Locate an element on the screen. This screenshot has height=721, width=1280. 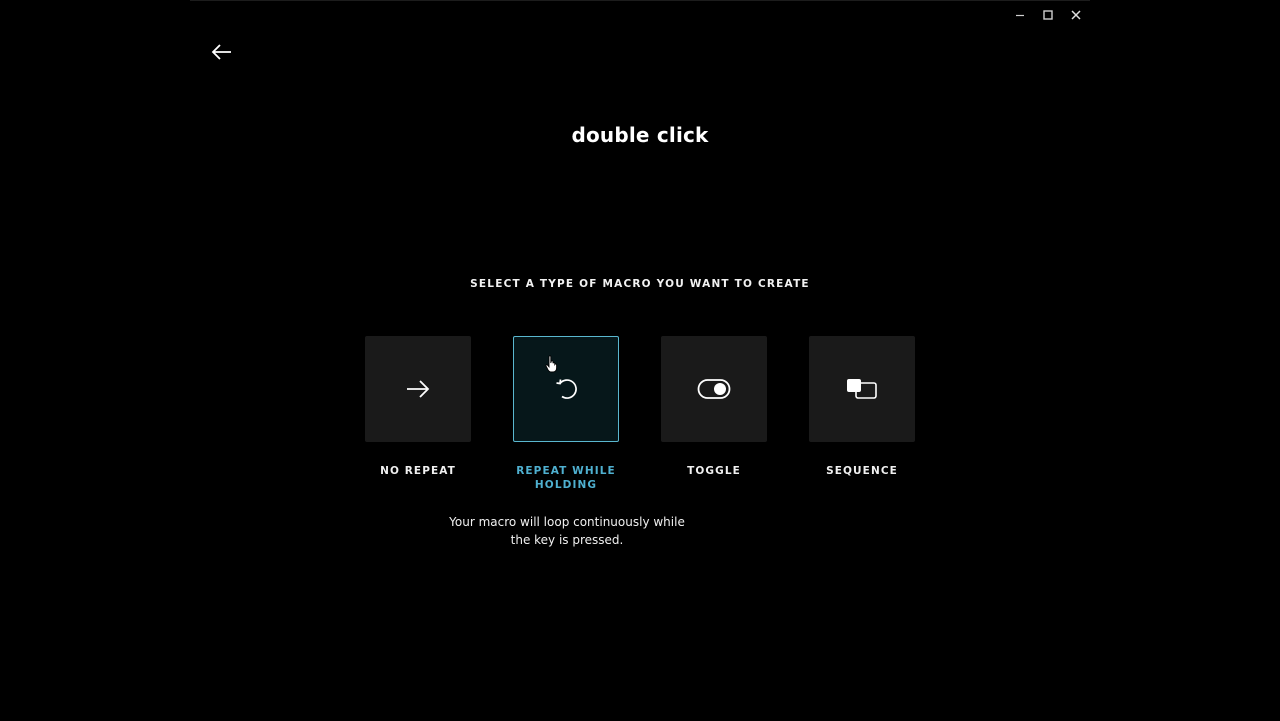
option-sequence: SEQUENCE is located at coordinates (862, 407).